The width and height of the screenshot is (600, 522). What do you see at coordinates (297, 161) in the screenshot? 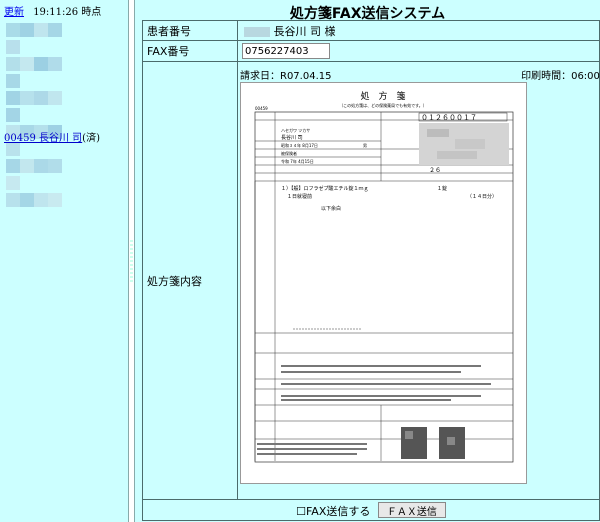
I see `rx-issue-date: 令和 7年 4月15日` at bounding box center [297, 161].